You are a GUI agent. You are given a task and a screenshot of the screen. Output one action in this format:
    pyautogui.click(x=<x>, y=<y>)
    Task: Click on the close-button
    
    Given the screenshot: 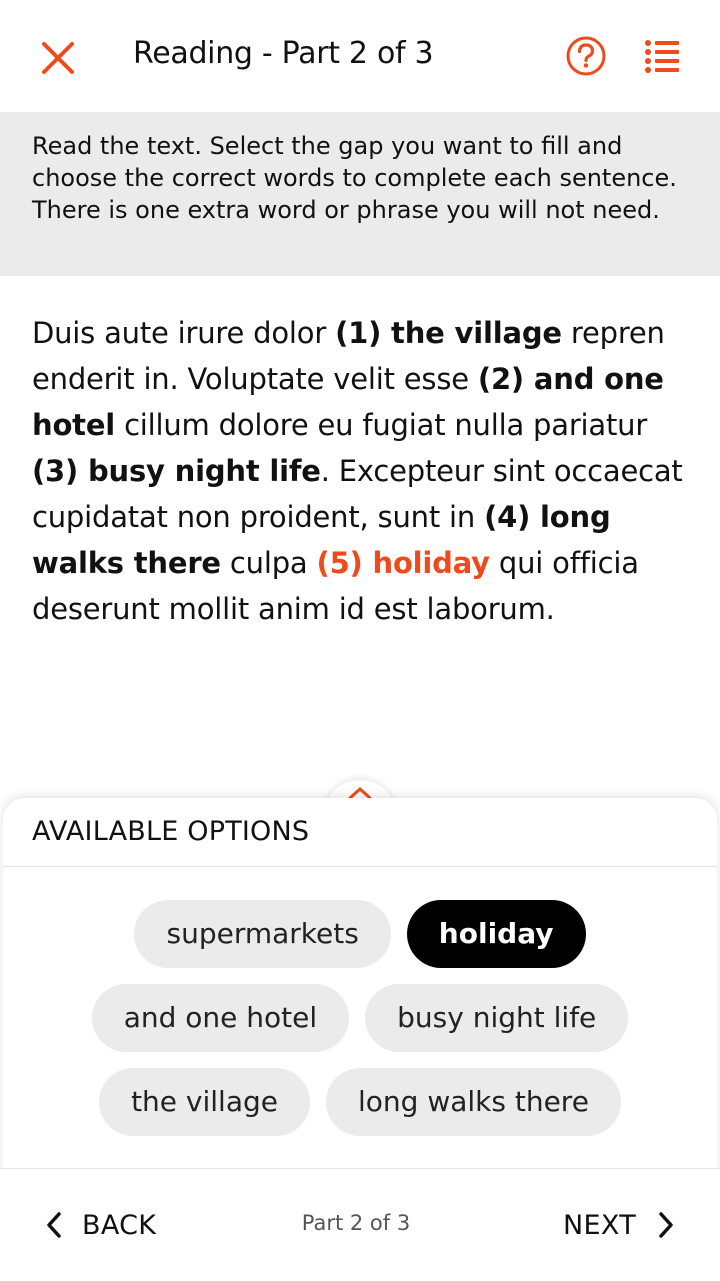 What is the action you would take?
    pyautogui.click(x=58, y=58)
    